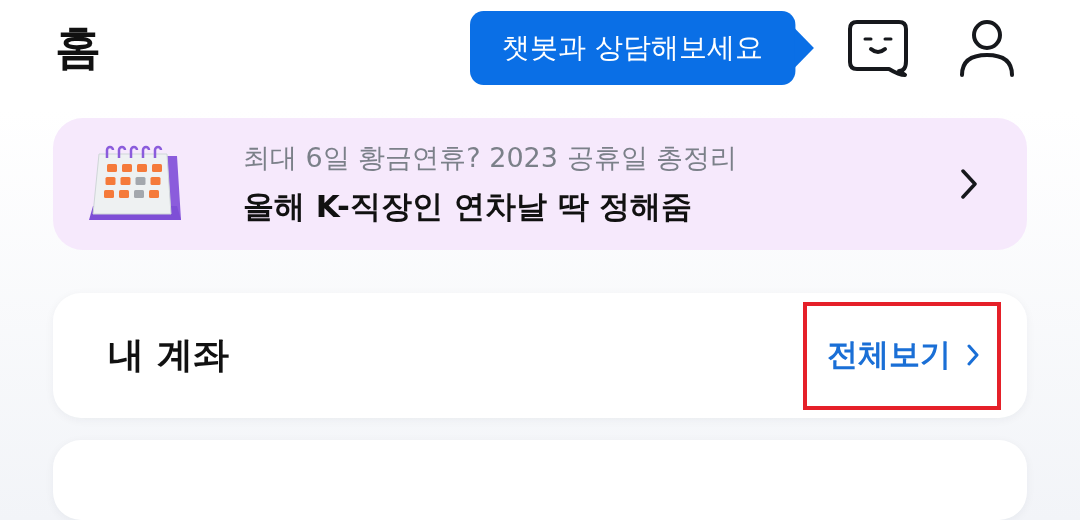  I want to click on banner-title: 올해 K-직장인 연차날 딱 정해줌, so click(468, 206).